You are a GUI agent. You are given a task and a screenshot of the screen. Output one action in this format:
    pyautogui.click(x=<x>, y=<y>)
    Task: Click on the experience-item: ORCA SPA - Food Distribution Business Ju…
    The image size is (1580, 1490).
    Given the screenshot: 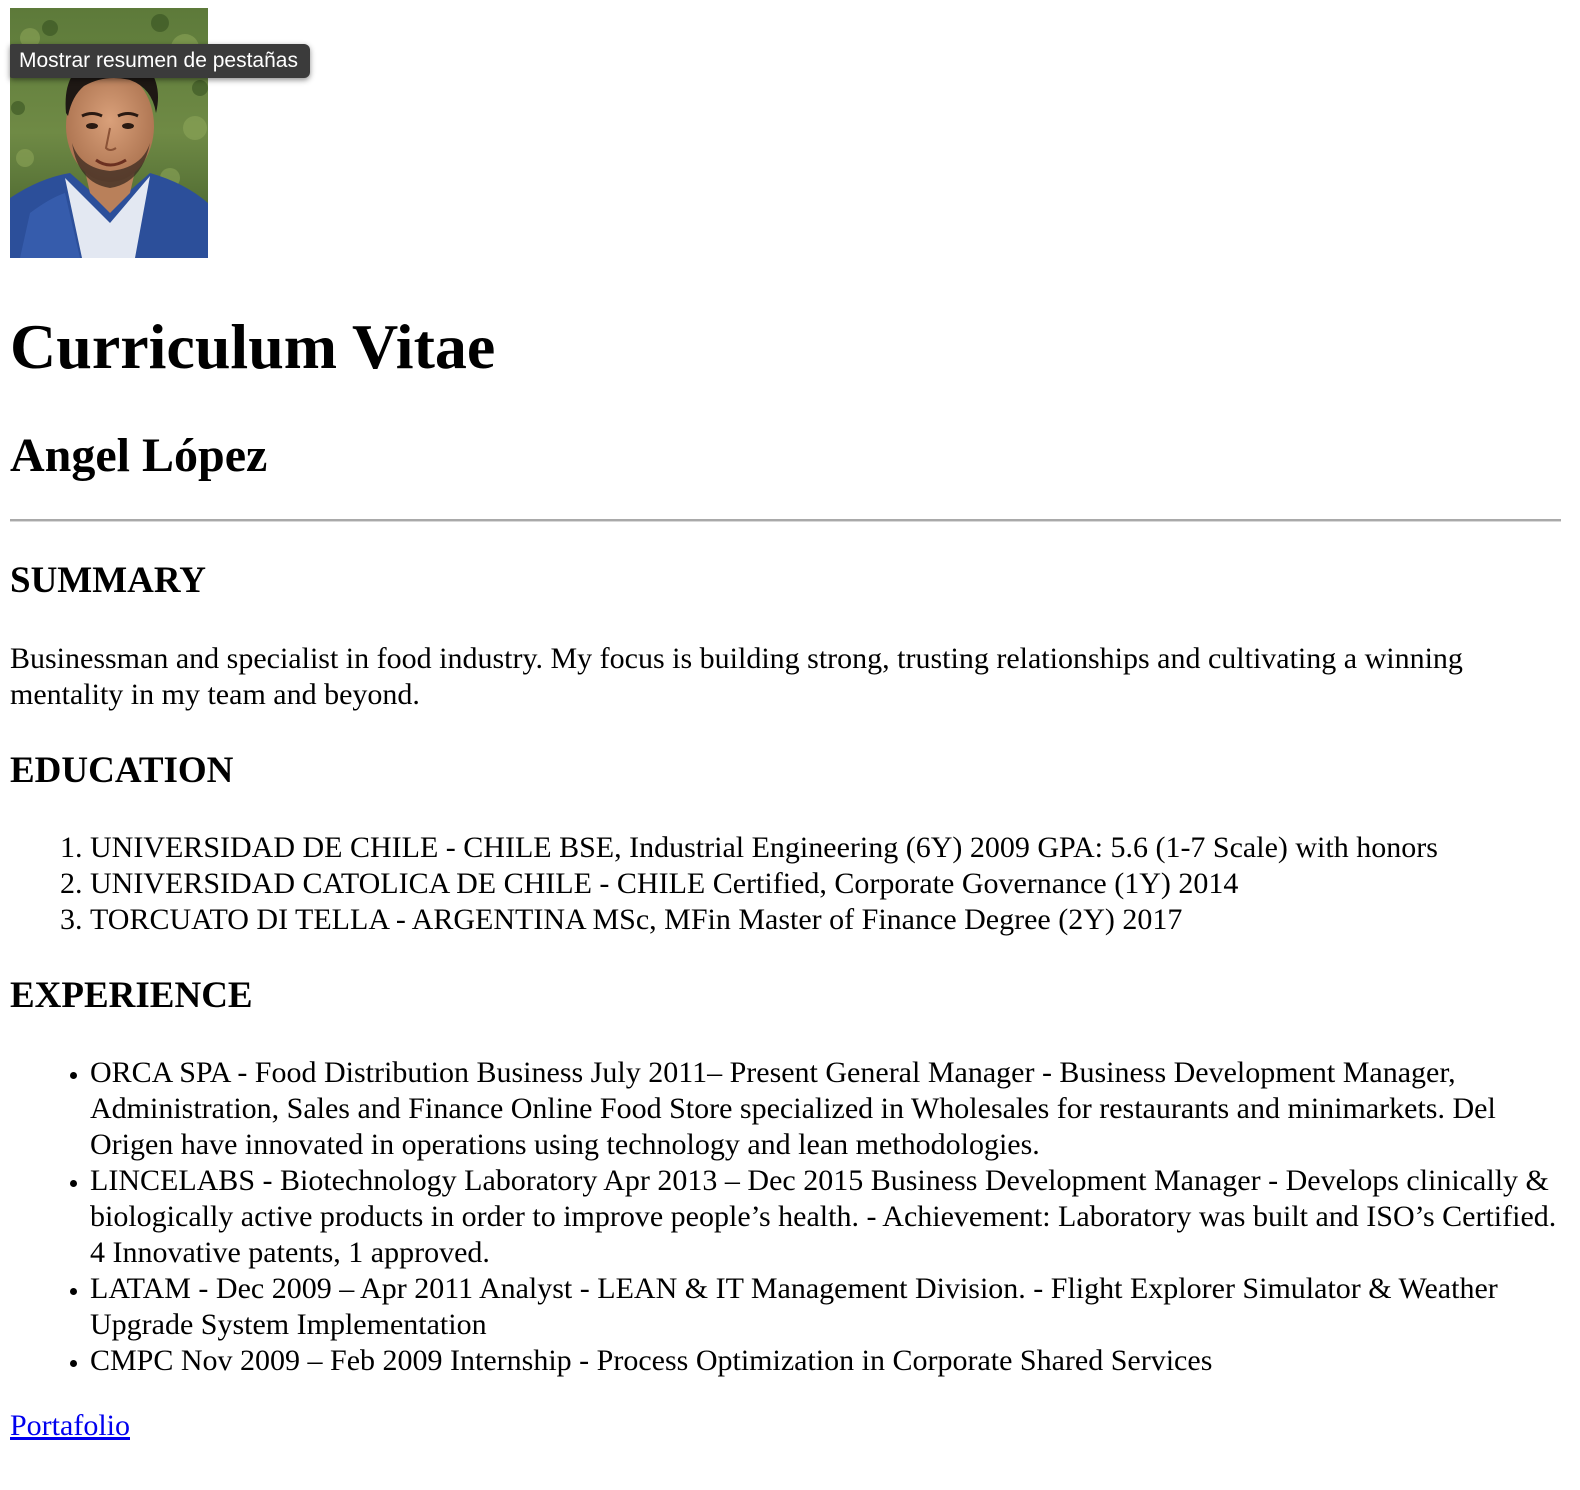 What is the action you would take?
    pyautogui.click(x=826, y=1109)
    